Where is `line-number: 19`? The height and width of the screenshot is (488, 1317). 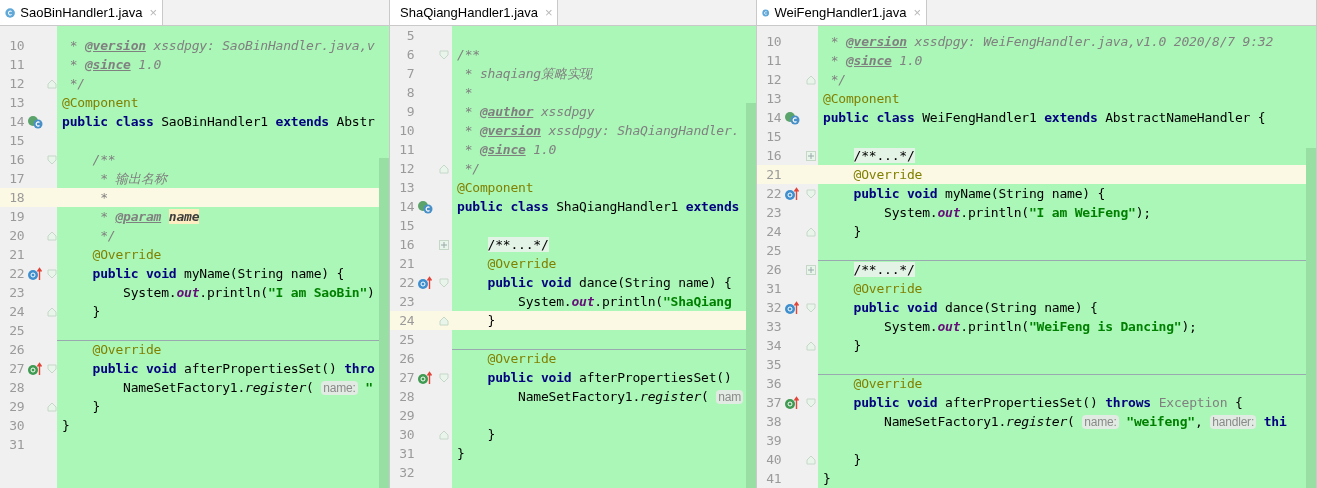 line-number: 19 is located at coordinates (16, 216).